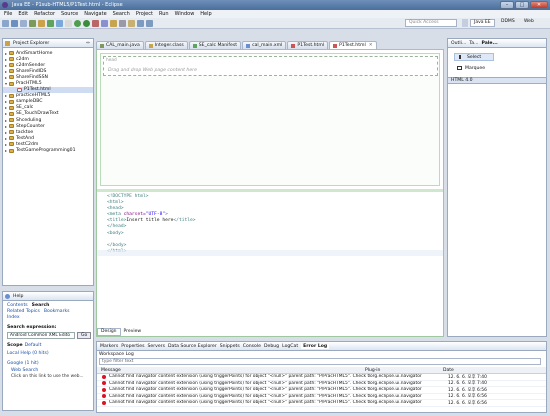 This screenshot has width=550, height=416. Describe the element at coordinates (140, 23) in the screenshot. I see `back-icon` at that location.